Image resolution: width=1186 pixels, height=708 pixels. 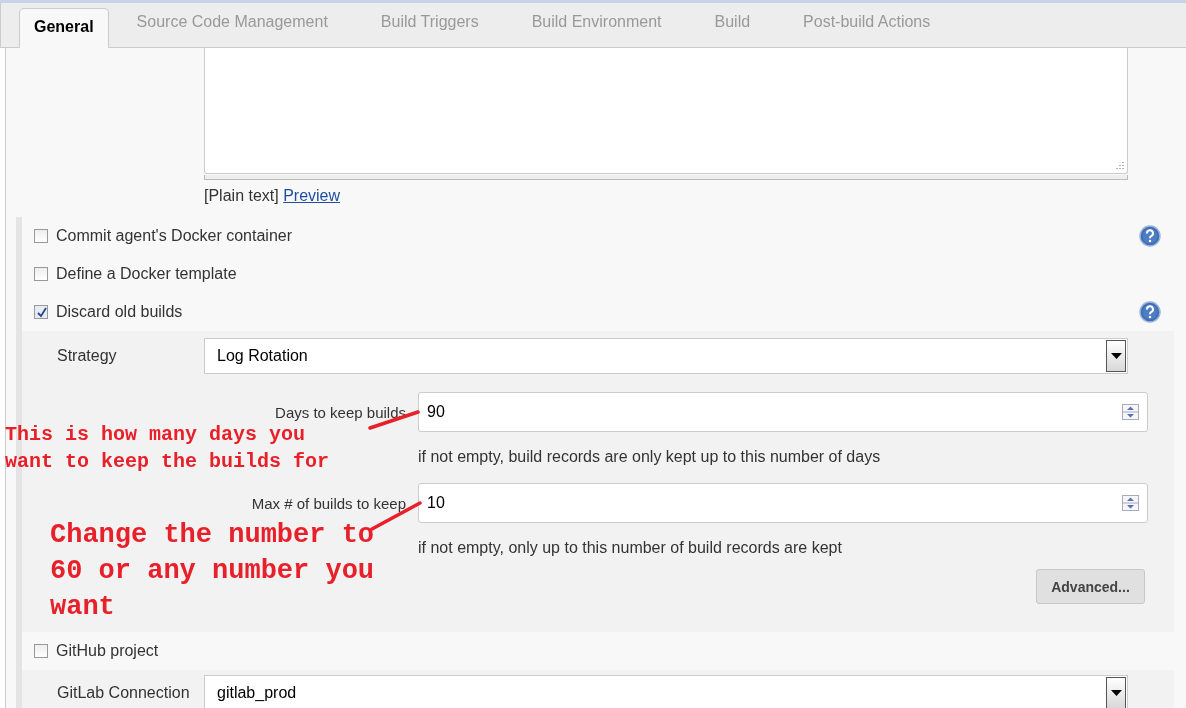 I want to click on strategy-label: Strategy, so click(x=87, y=356).